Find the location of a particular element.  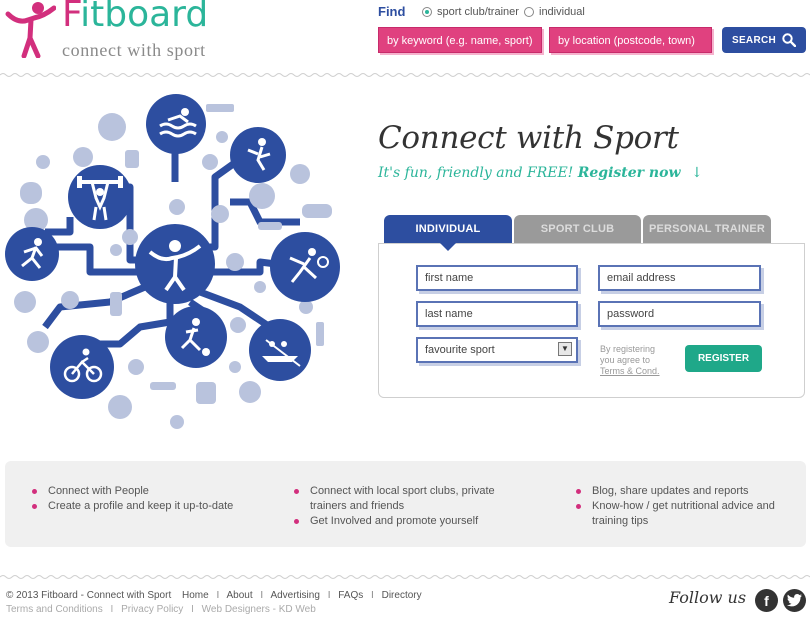

hero-headline: Connect with Sport is located at coordinates (528, 138).